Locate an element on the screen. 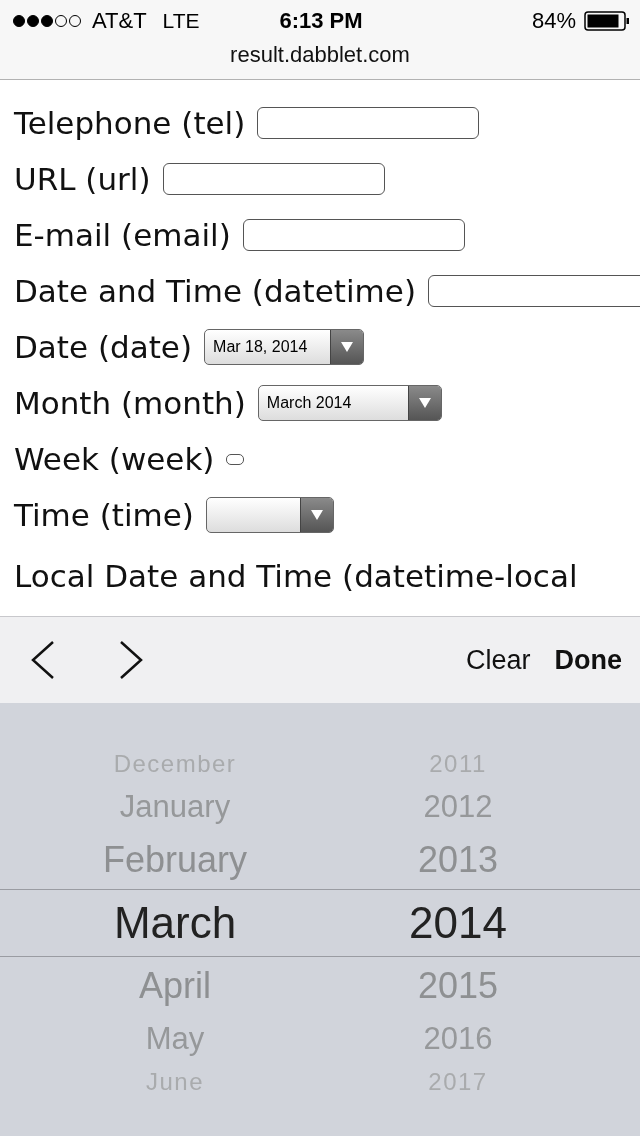  select-field is located at coordinates (269, 515).